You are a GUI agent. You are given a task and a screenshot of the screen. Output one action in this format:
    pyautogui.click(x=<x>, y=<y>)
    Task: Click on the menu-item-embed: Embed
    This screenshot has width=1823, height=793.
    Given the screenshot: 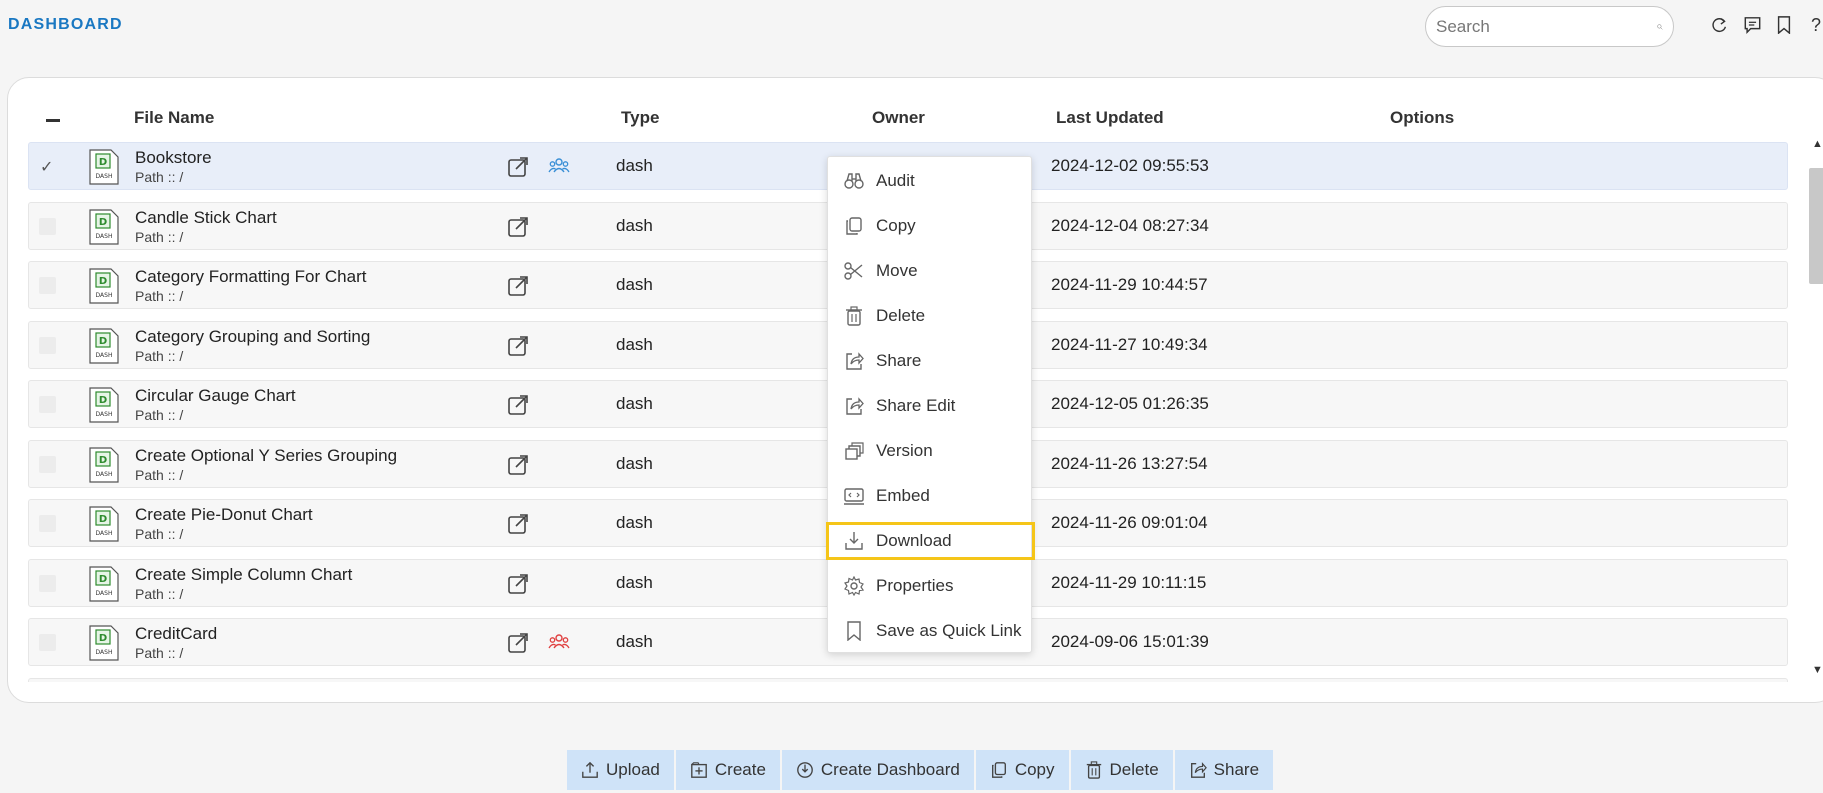 What is the action you would take?
    pyautogui.click(x=930, y=496)
    